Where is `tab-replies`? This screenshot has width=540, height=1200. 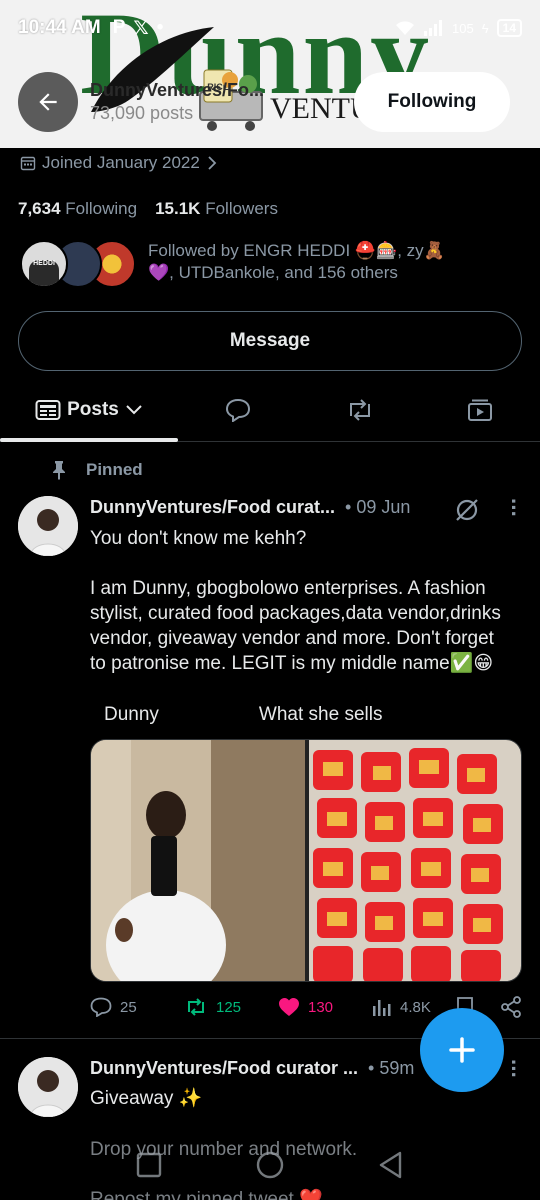 tab-replies is located at coordinates (238, 410).